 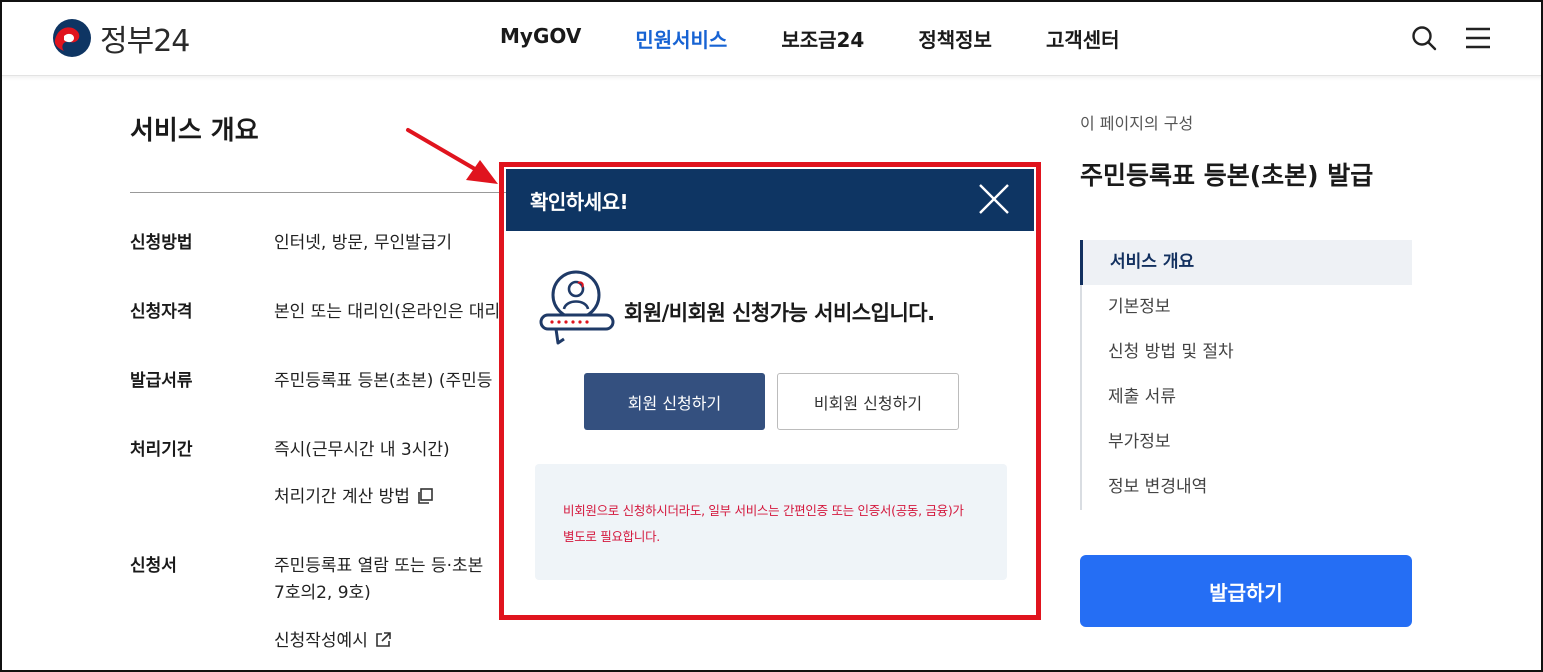 What do you see at coordinates (362, 450) in the screenshot?
I see `value-processing-time: 즉시(근무시간 내 3시간)` at bounding box center [362, 450].